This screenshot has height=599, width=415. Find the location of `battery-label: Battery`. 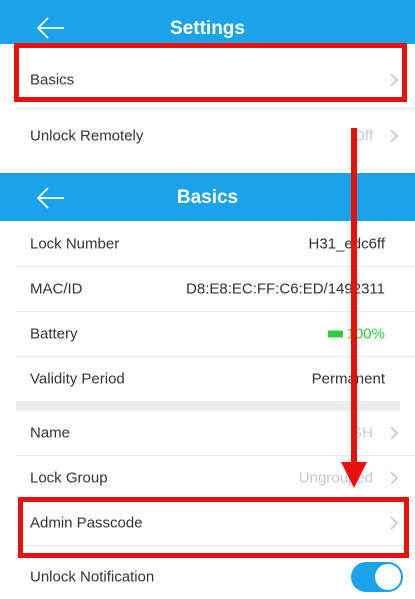

battery-label: Battery is located at coordinates (54, 334).